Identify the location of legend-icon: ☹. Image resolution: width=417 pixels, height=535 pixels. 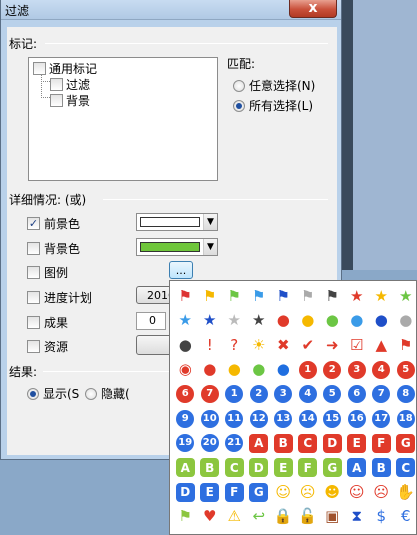
(308, 492).